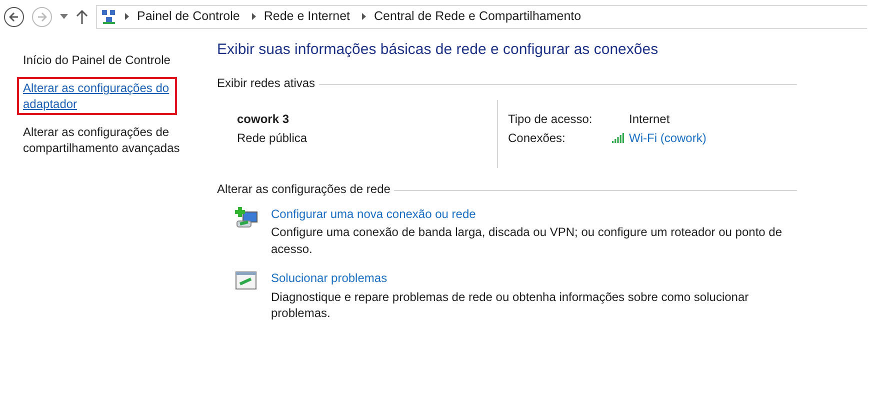 The height and width of the screenshot is (420, 871). I want to click on signal-icon, so click(618, 138).